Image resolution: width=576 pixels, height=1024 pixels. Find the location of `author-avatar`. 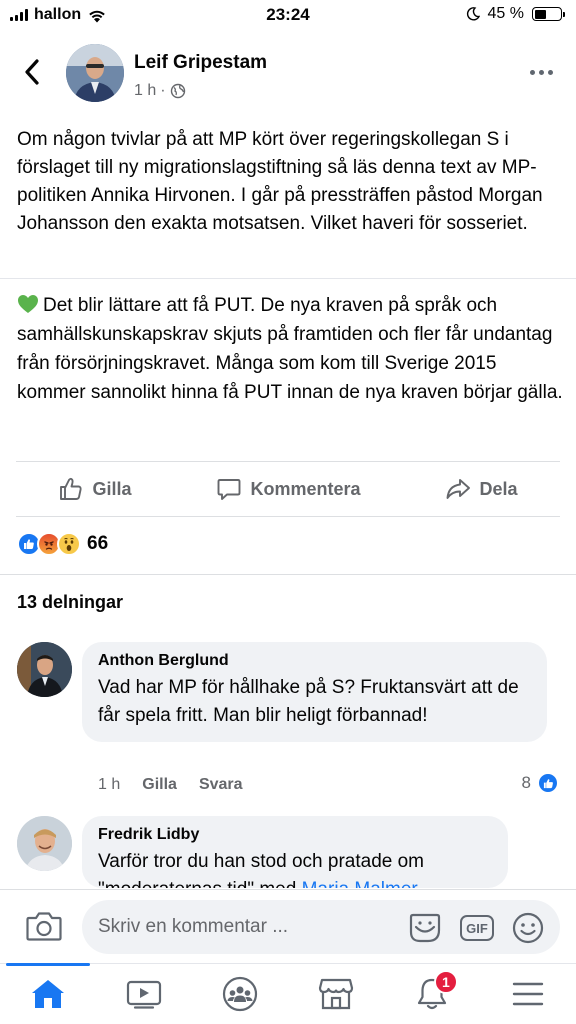

author-avatar is located at coordinates (95, 73).